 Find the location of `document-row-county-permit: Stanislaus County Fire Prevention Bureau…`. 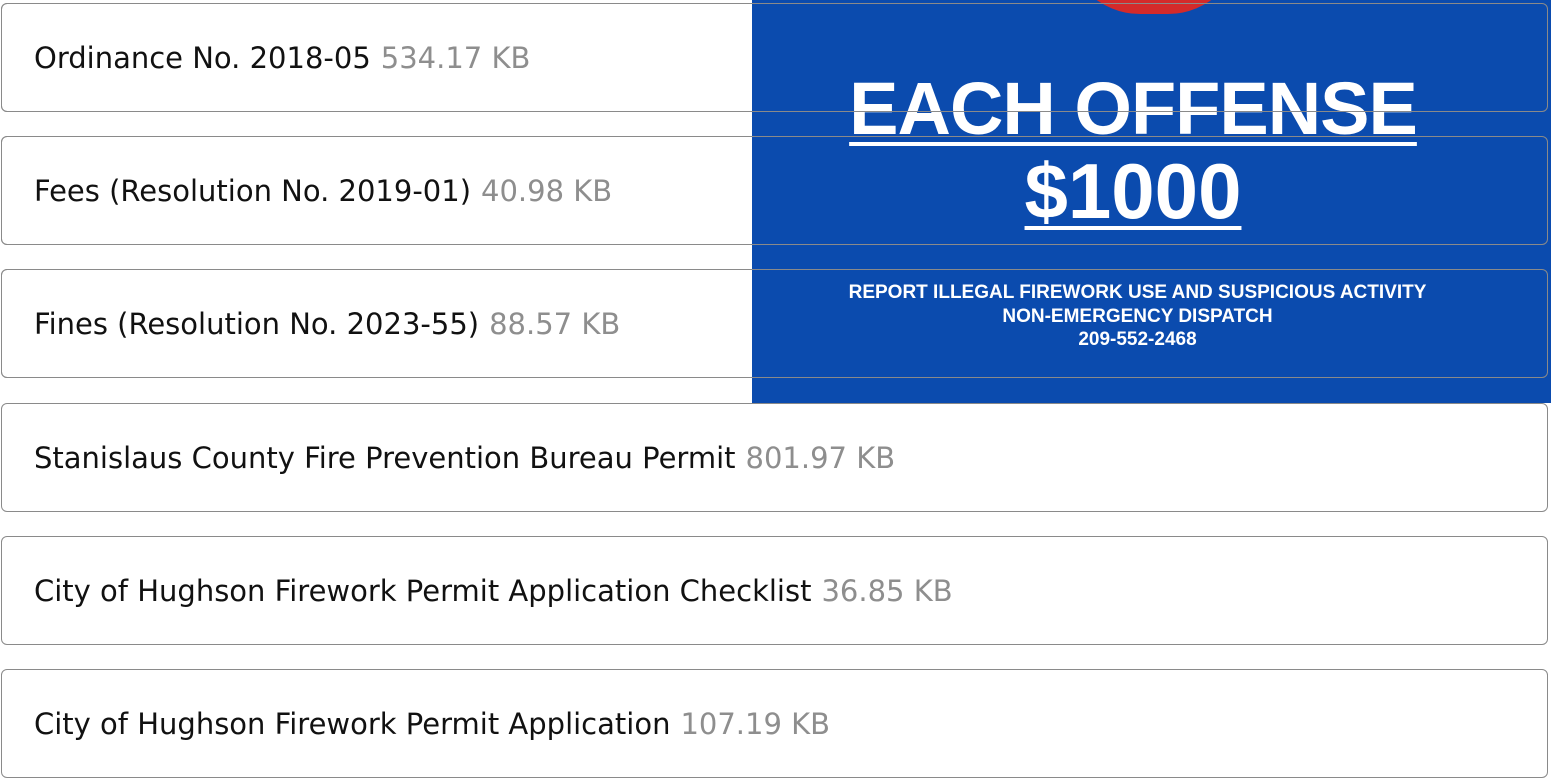

document-row-county-permit: Stanislaus County Fire Prevention Bureau… is located at coordinates (774, 457).